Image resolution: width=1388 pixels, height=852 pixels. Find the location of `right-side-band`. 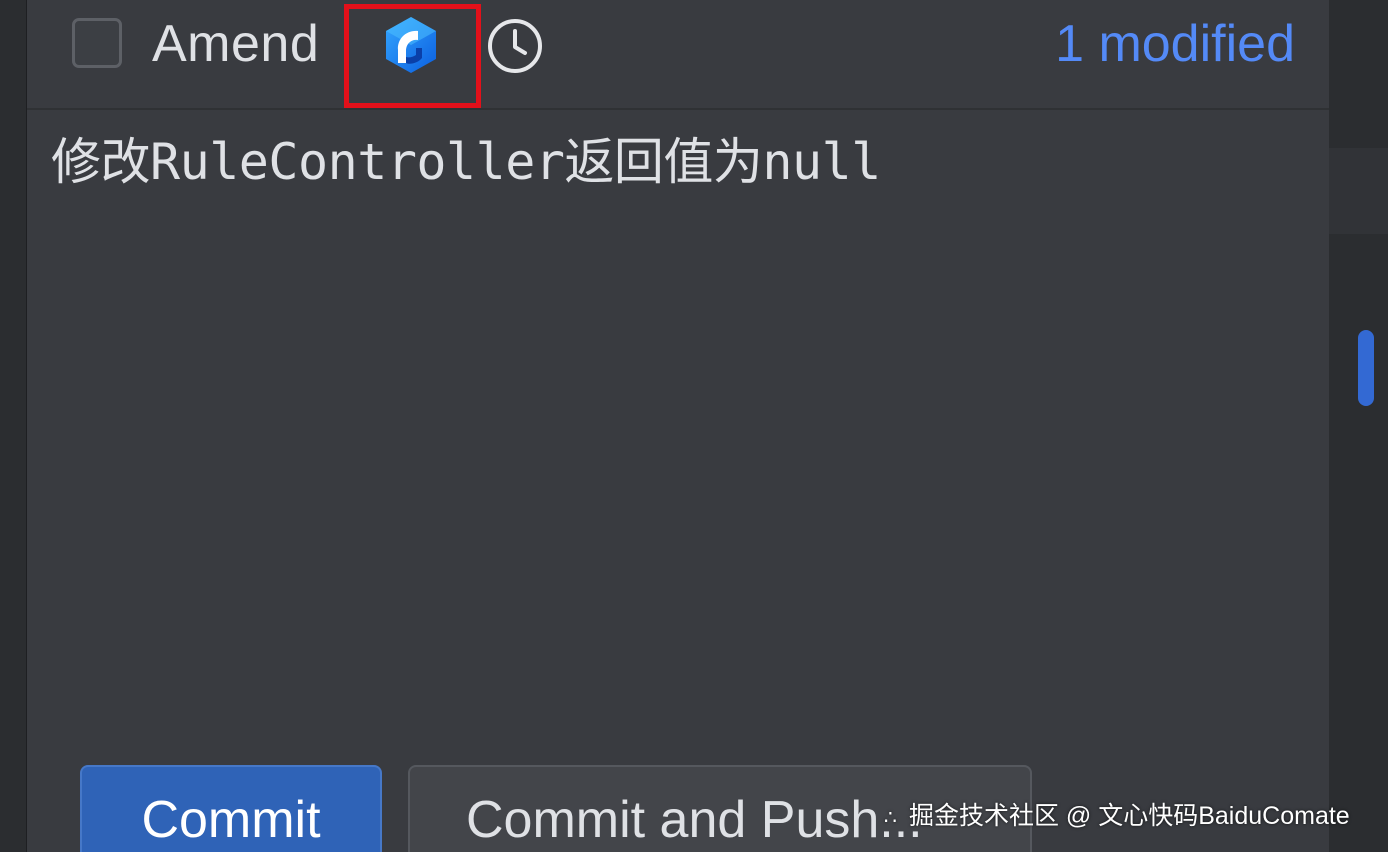

right-side-band is located at coordinates (1358, 191).